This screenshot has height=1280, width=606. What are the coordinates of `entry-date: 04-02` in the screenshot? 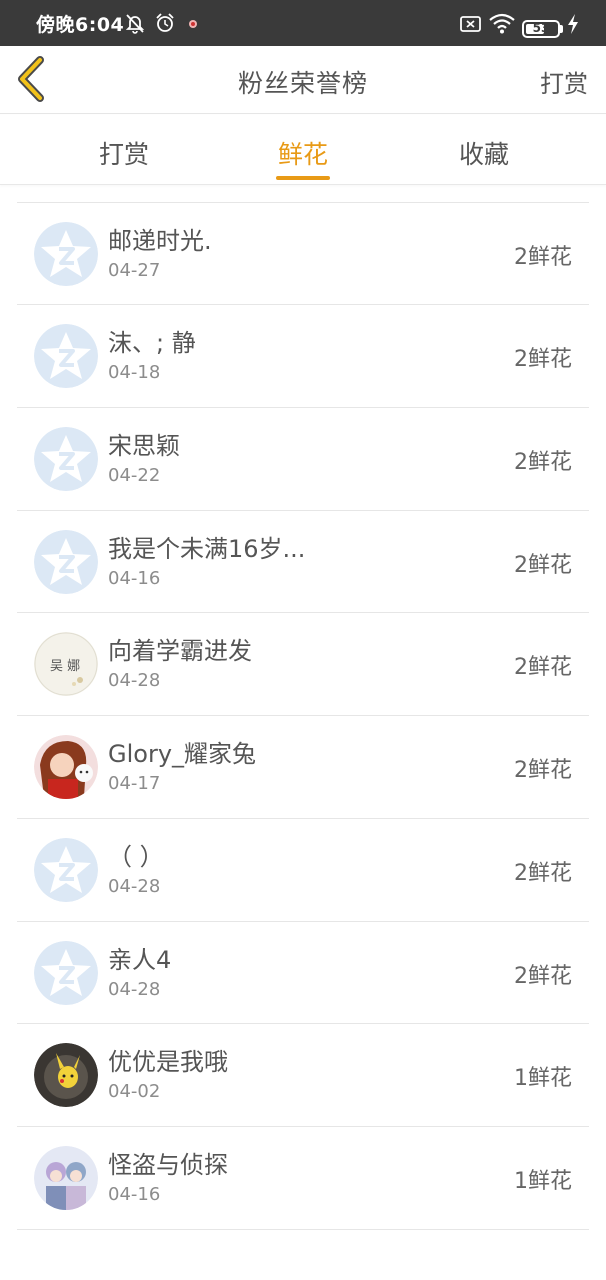 It's located at (134, 1092).